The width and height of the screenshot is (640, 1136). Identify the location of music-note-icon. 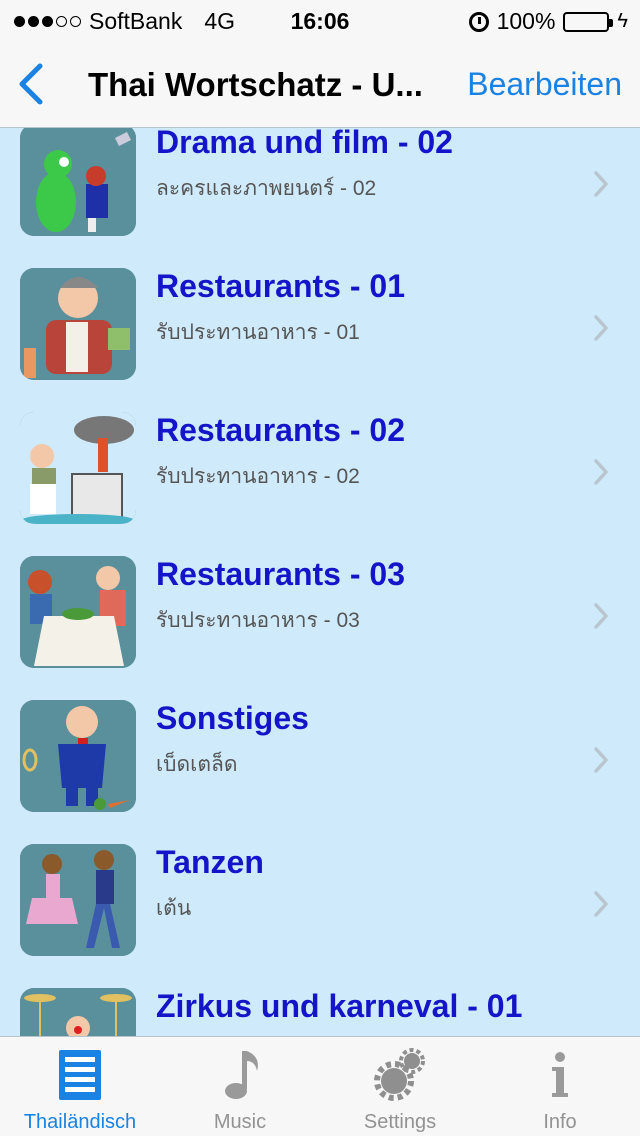
(240, 1075).